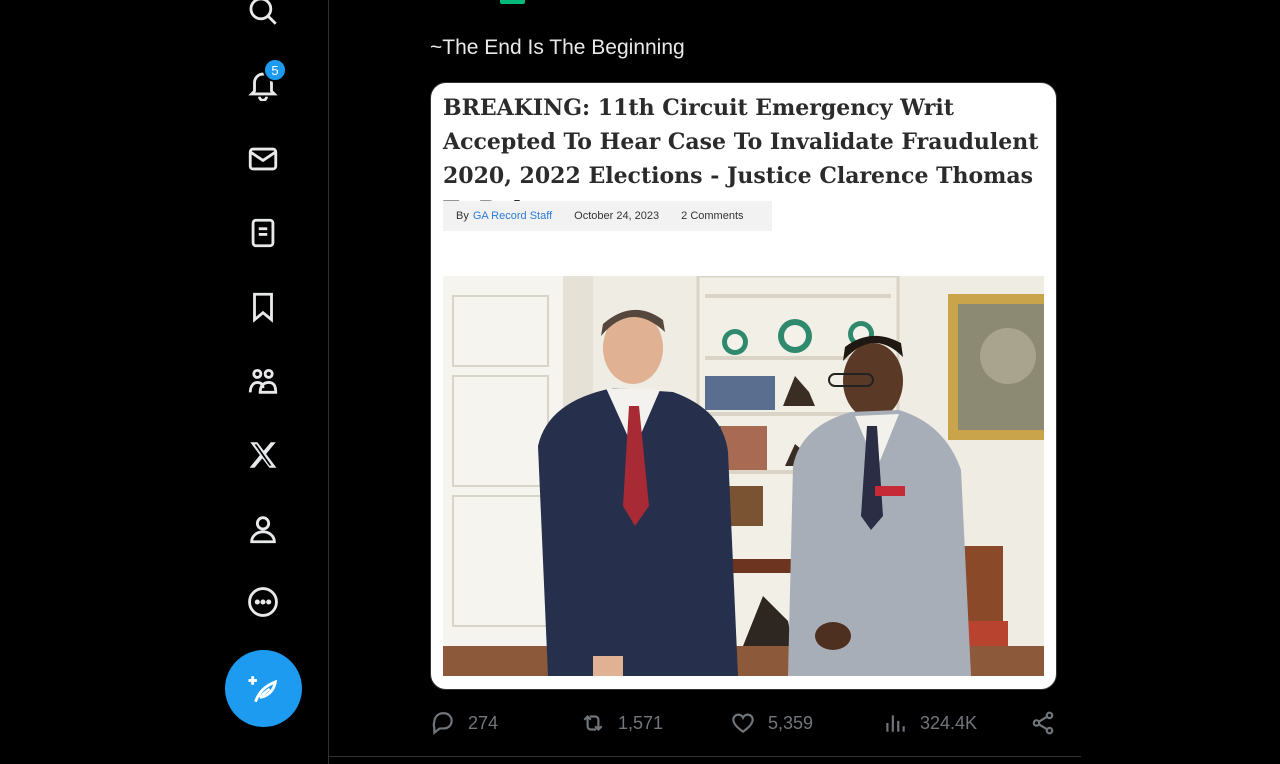 The image size is (1280, 764). I want to click on more-icon, so click(263, 602).